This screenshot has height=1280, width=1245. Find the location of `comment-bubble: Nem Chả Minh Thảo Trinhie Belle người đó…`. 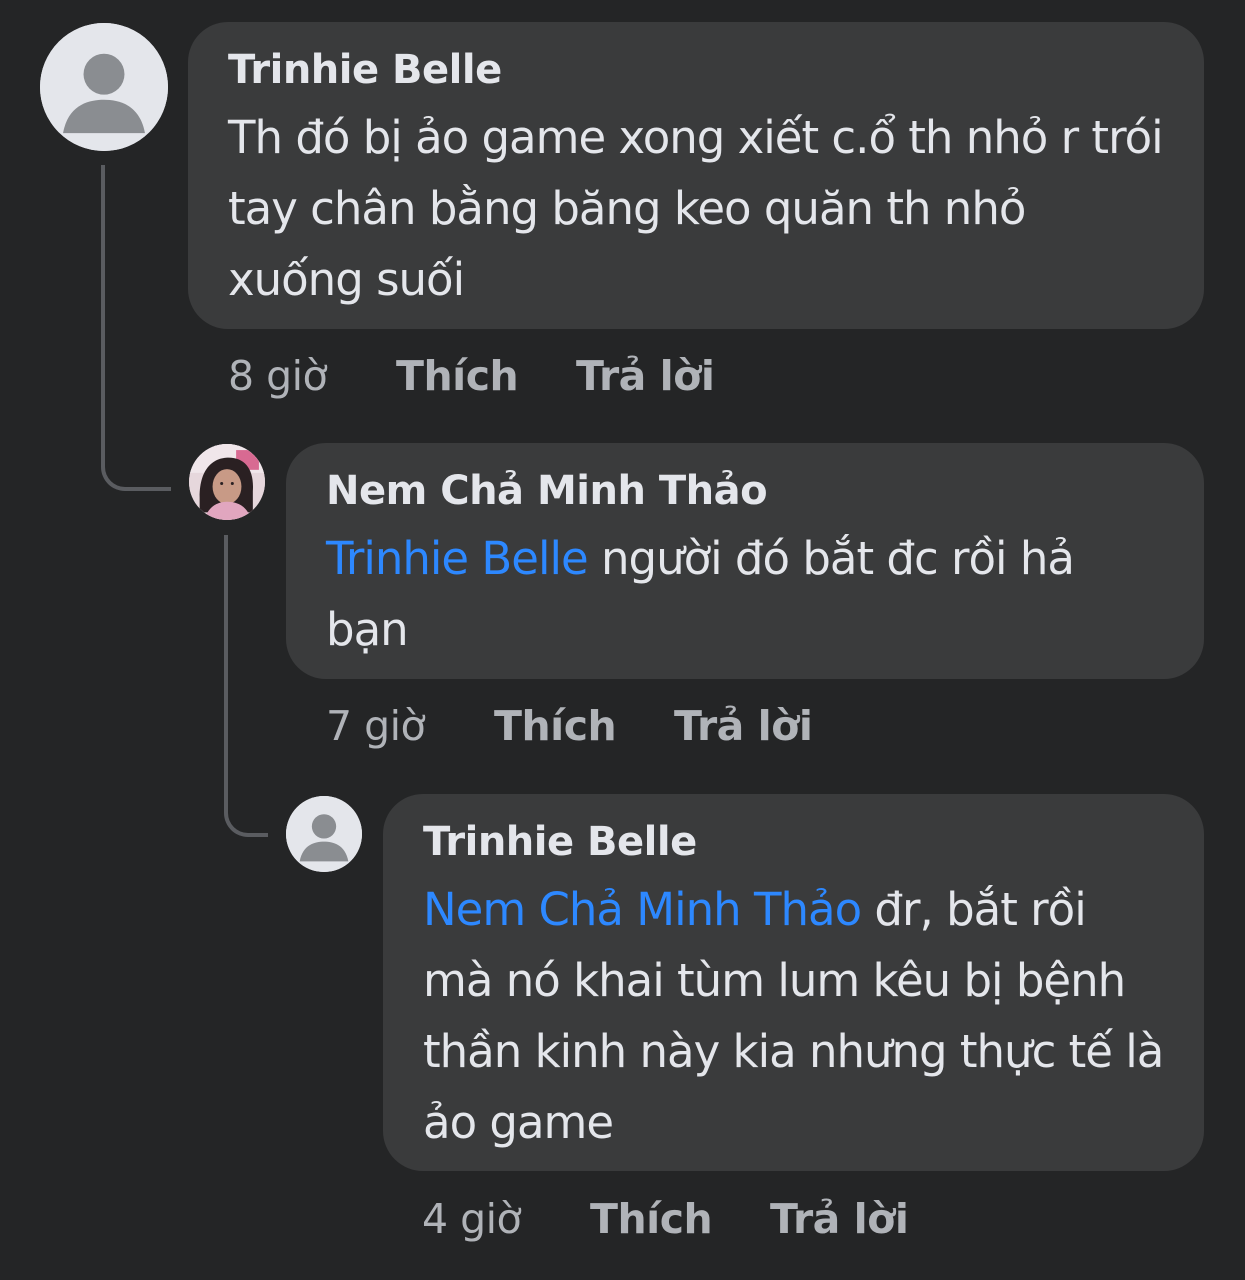

comment-bubble: Nem Chả Minh Thảo Trinhie Belle người đó… is located at coordinates (745, 561).